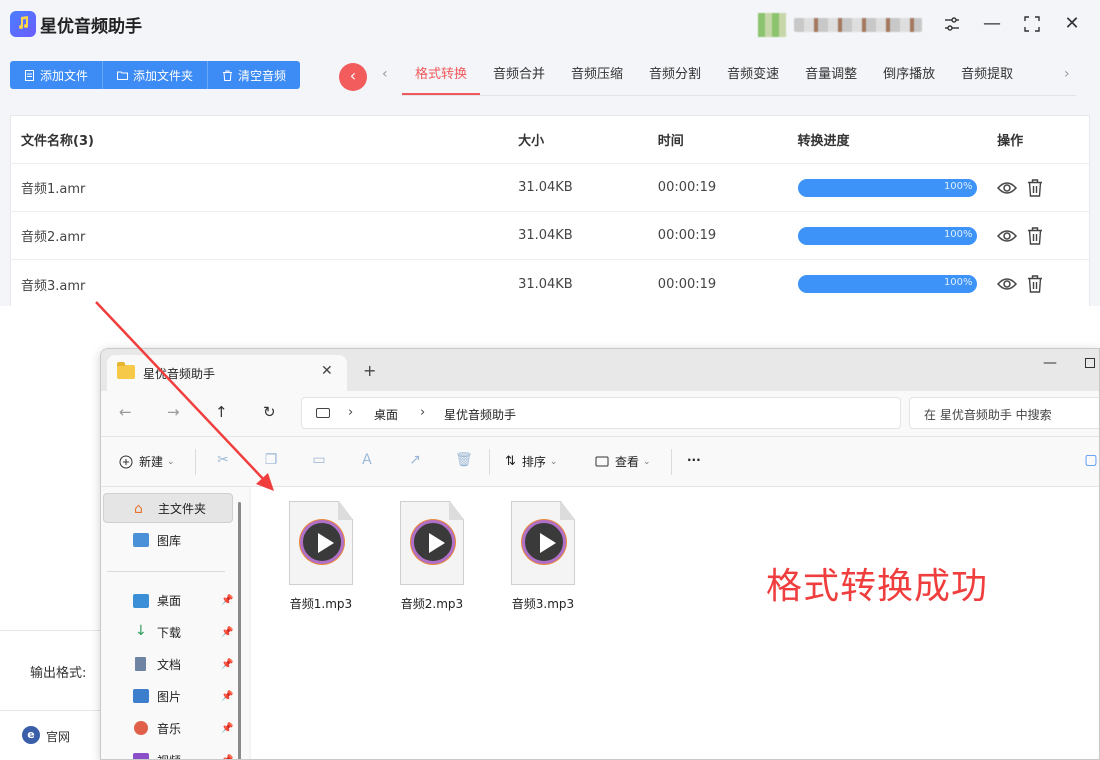 The width and height of the screenshot is (1100, 760). I want to click on new-button: 新建 ⌄, so click(147, 461).